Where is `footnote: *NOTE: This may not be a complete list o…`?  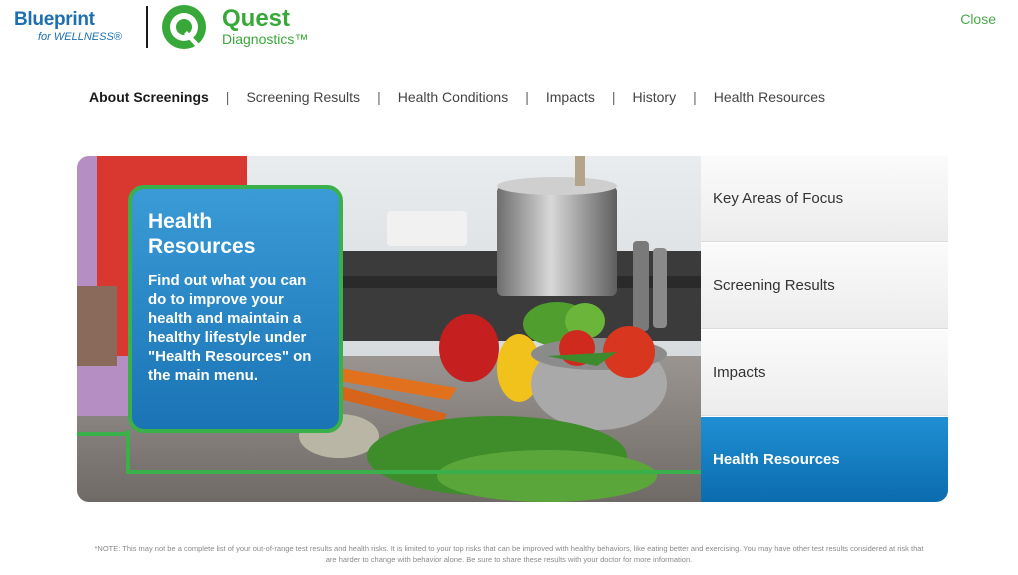
footnote: *NOTE: This may not be a complete list o… is located at coordinates (509, 554).